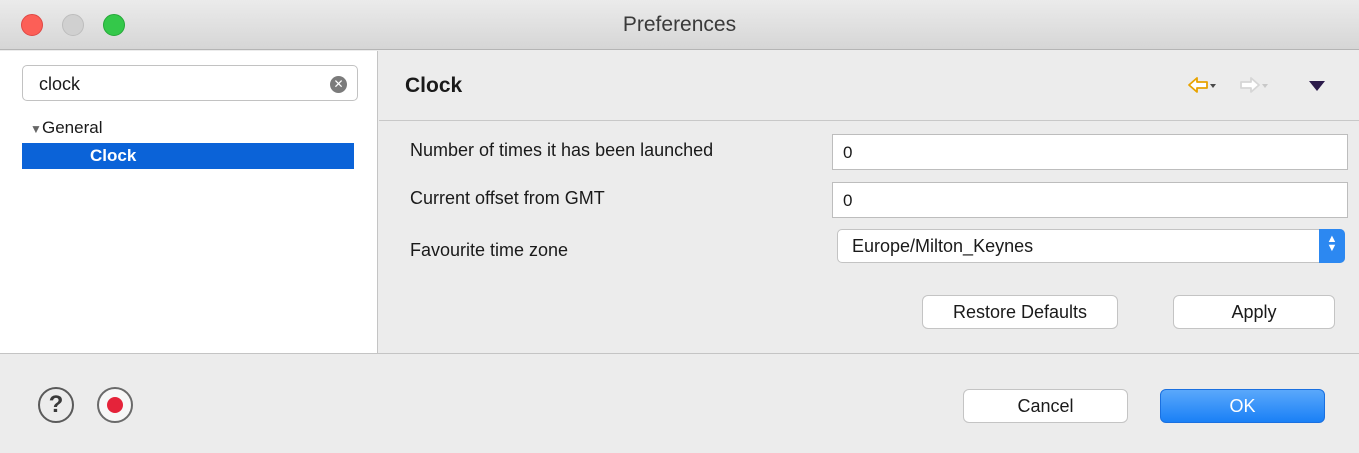 The height and width of the screenshot is (453, 1359). I want to click on launch-count-label: Number of times it has been launched, so click(562, 150).